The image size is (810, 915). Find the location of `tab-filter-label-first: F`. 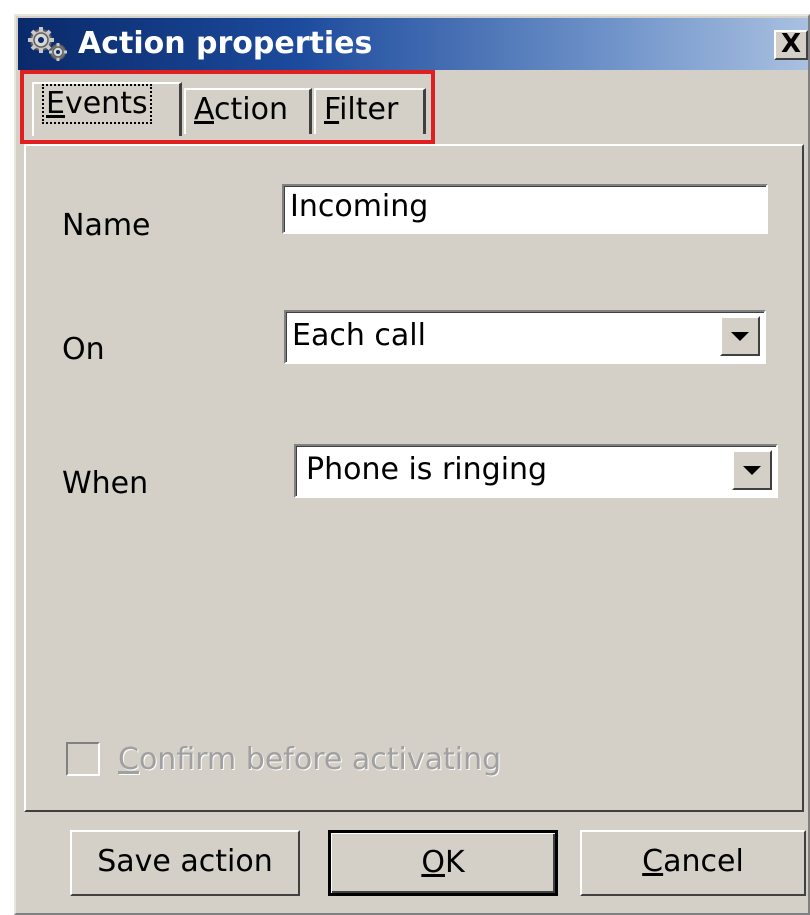

tab-filter-label-first: F is located at coordinates (332, 109).